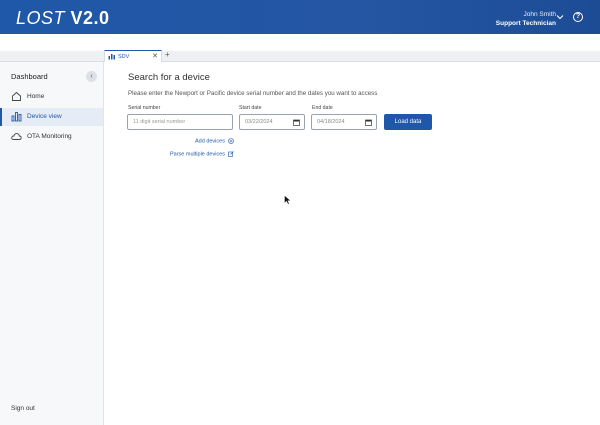  I want to click on sidebar-item-device-view: Device view, so click(51, 117).